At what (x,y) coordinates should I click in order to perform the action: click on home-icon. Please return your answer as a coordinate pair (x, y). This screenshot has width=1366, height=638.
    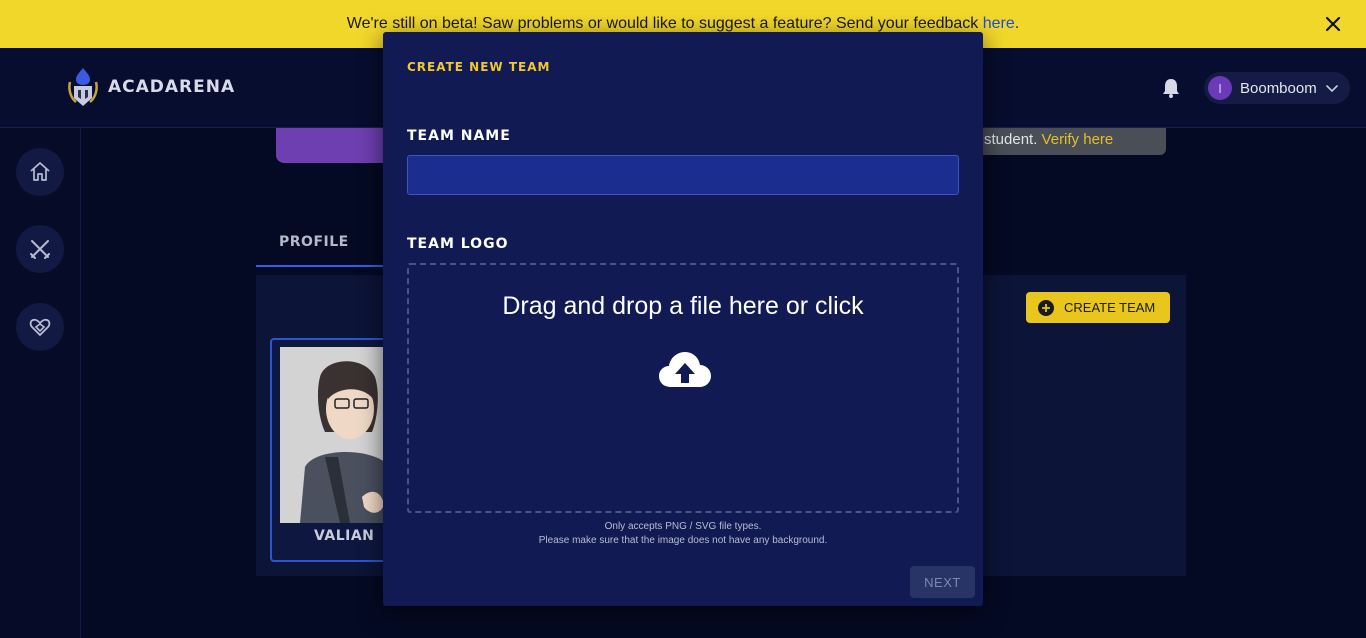
    Looking at the image, I should click on (40, 171).